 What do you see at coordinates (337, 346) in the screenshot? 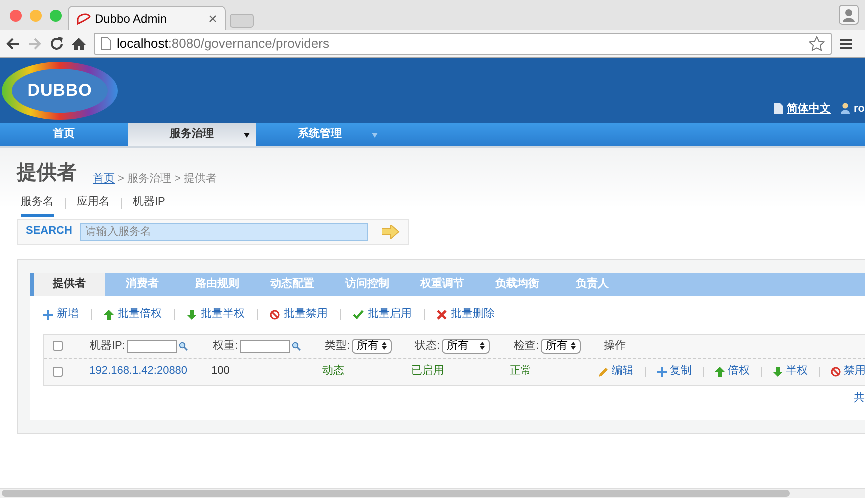
I see `filter-label: 类型:` at bounding box center [337, 346].